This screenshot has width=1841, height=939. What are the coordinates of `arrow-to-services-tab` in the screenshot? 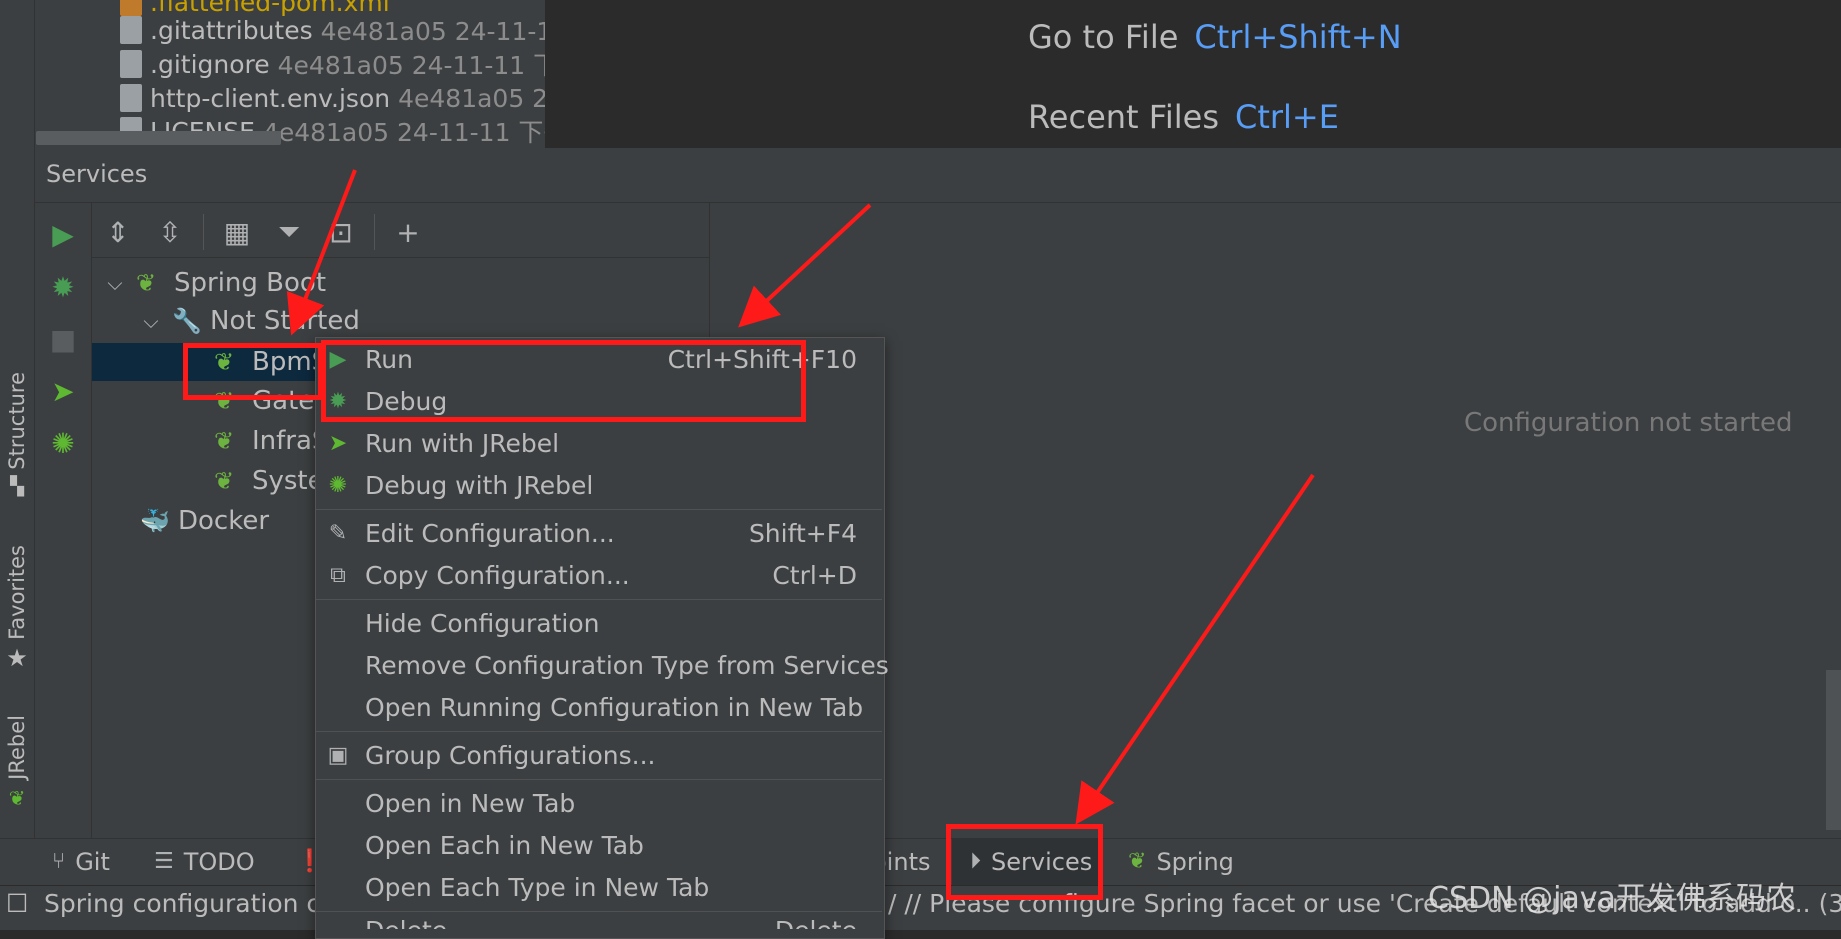 It's located at (1195, 649).